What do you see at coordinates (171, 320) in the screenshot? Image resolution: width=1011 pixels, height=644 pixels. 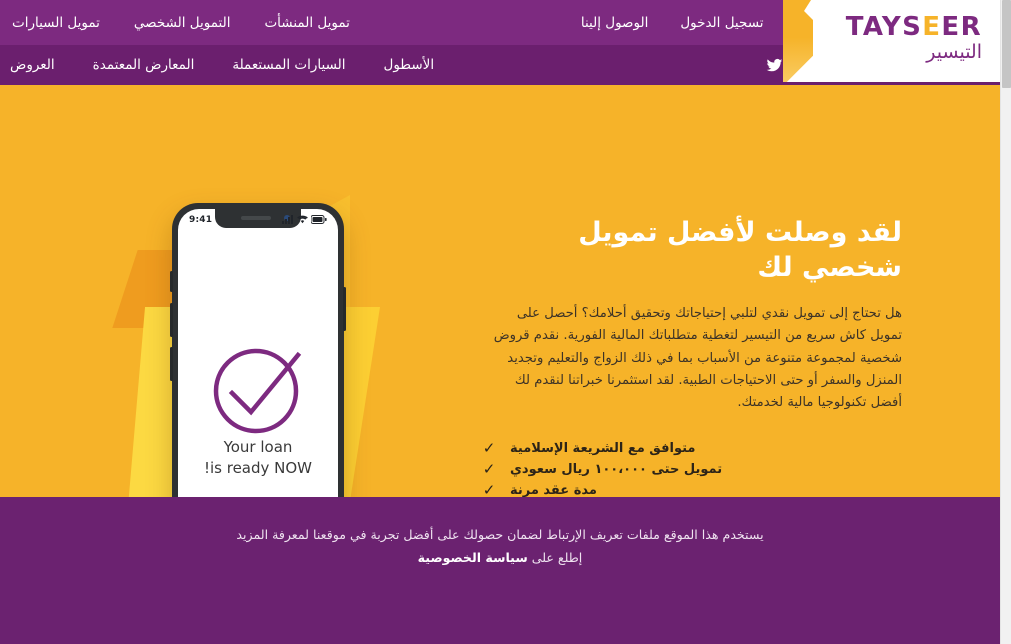 I see `phone-volume-up-button` at bounding box center [171, 320].